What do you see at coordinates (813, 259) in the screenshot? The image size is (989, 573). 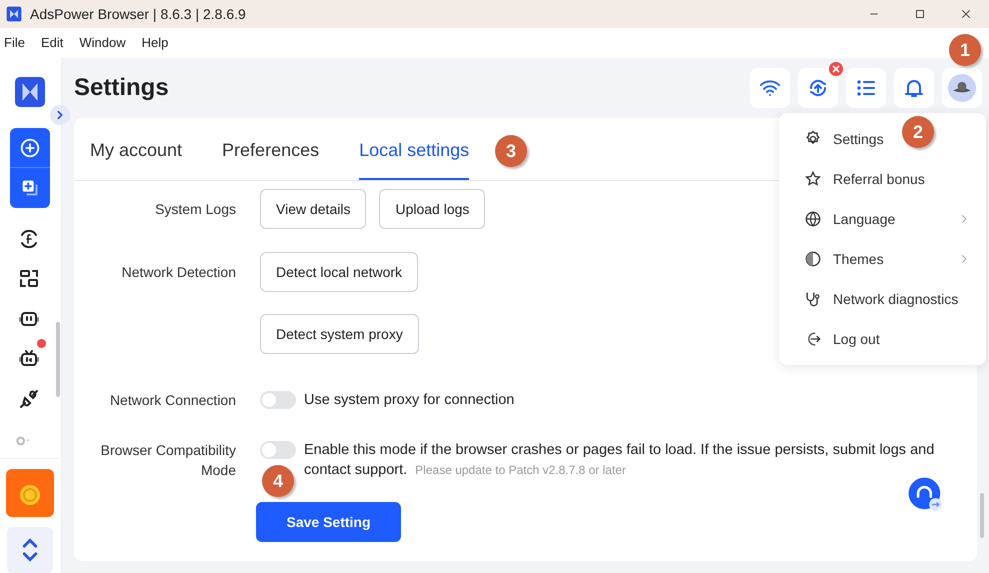 I see `contrast-icon` at bounding box center [813, 259].